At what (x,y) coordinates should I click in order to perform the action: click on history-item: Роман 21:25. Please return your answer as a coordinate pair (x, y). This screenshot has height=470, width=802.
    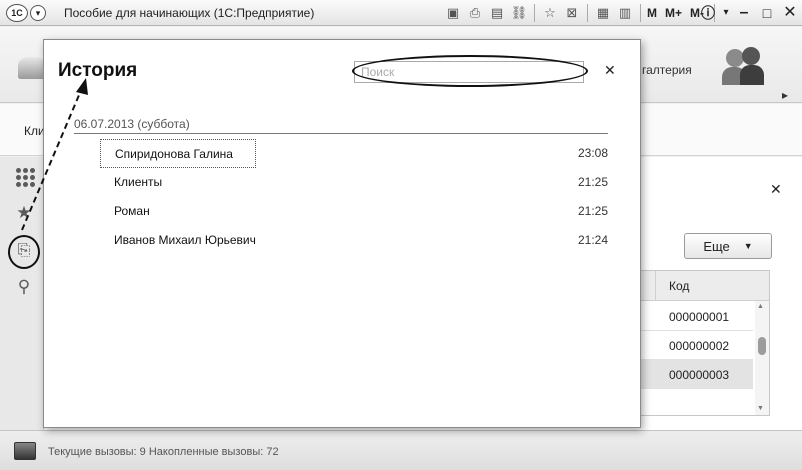
    Looking at the image, I should click on (354, 211).